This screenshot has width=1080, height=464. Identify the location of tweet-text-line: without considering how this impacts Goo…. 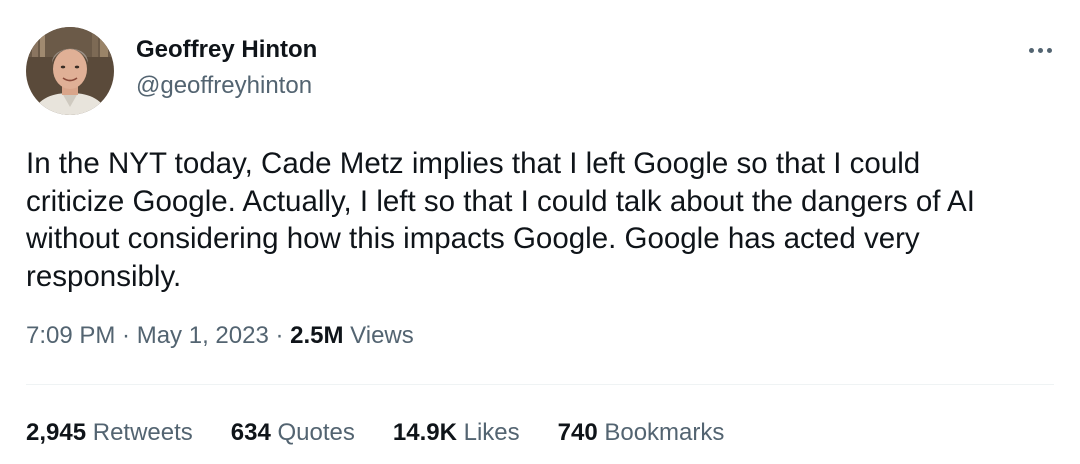
(473, 238).